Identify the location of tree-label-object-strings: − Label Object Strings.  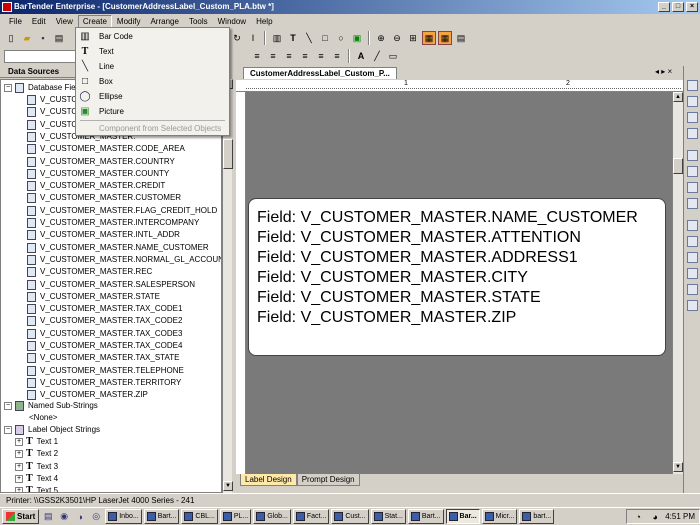
(52, 430).